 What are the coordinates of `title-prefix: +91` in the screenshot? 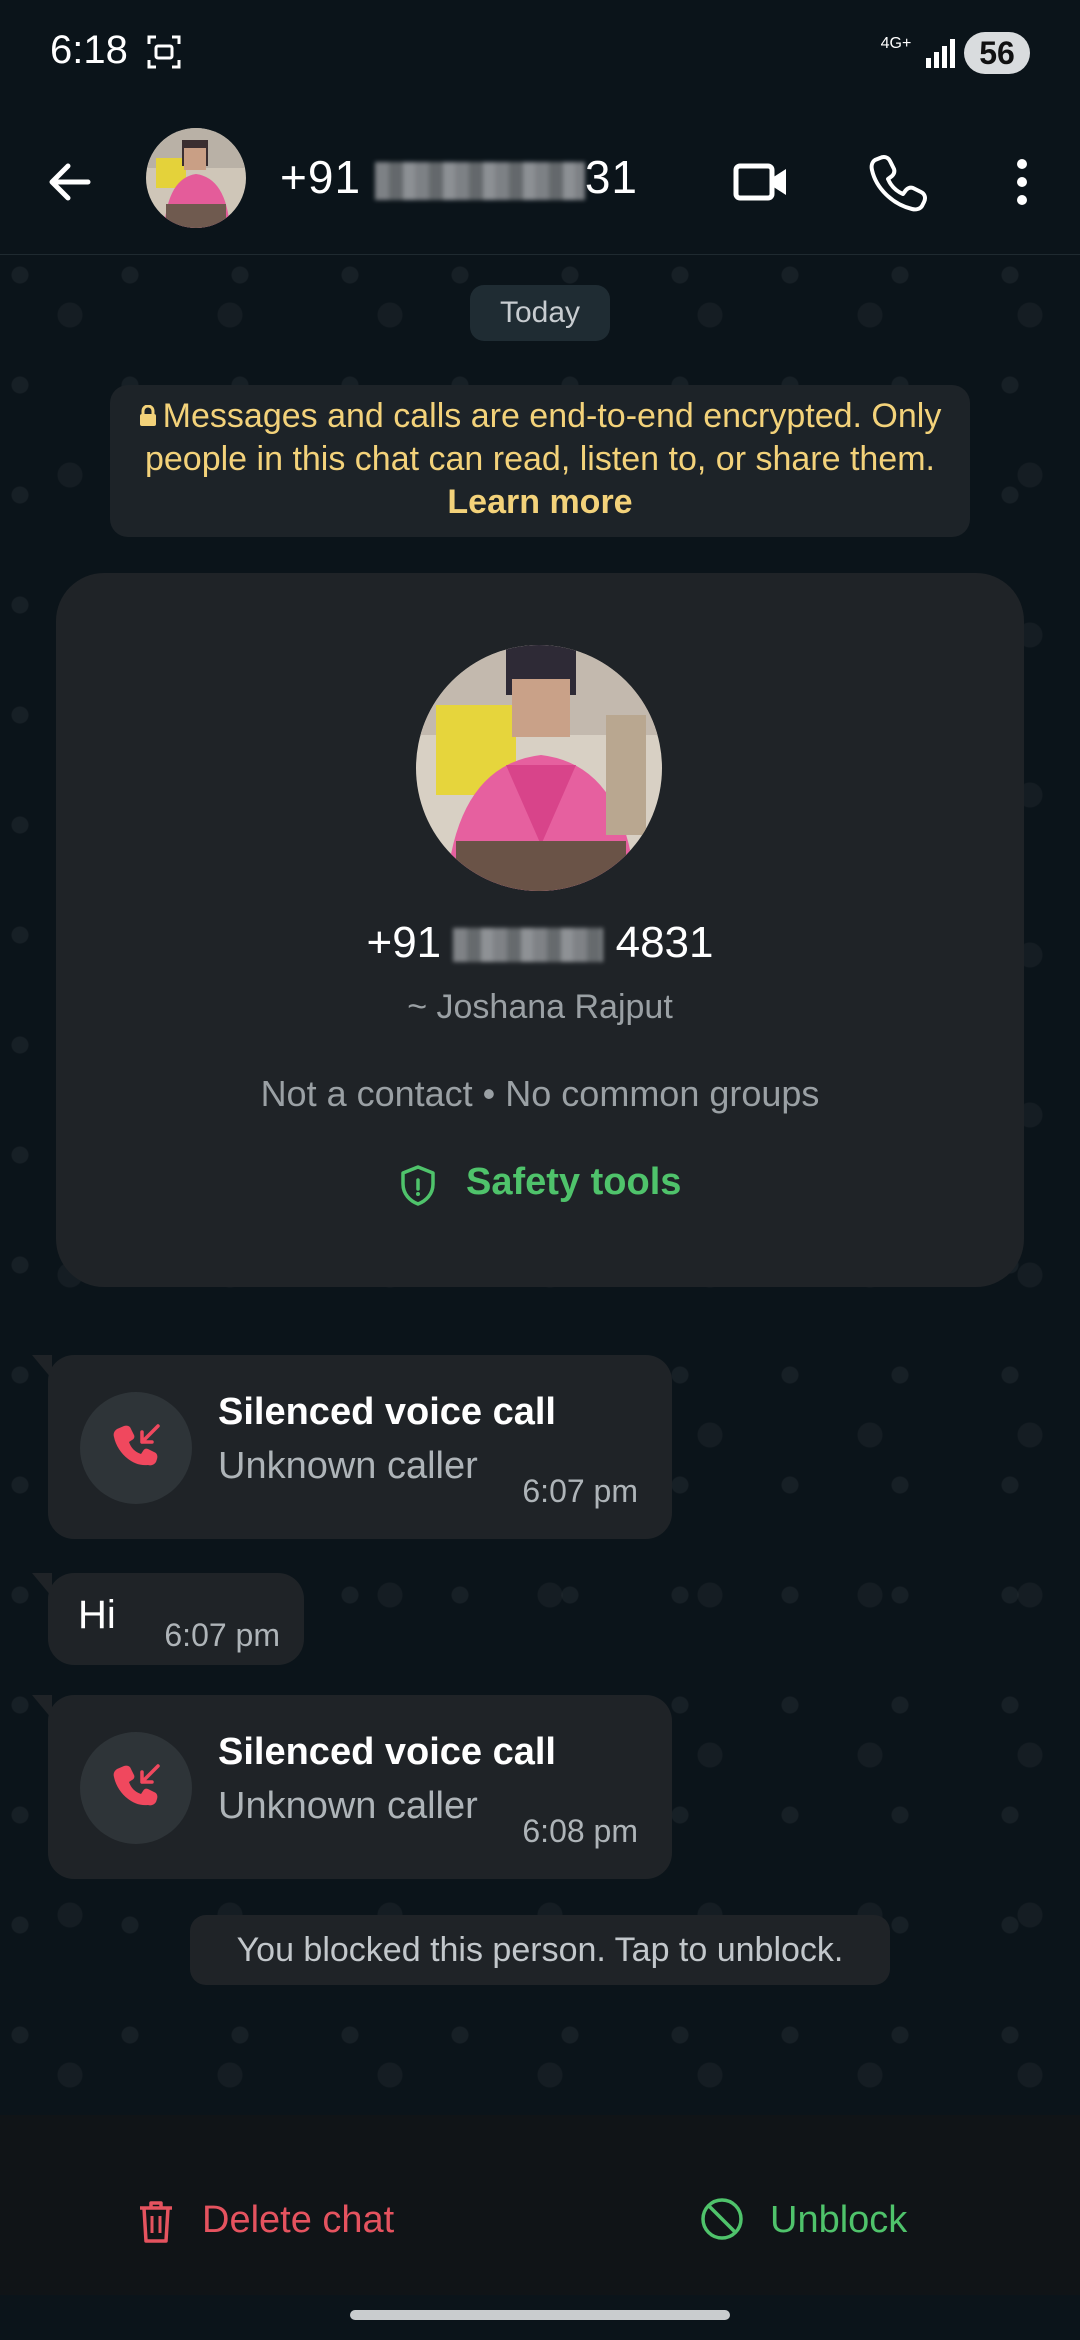 It's located at (321, 177).